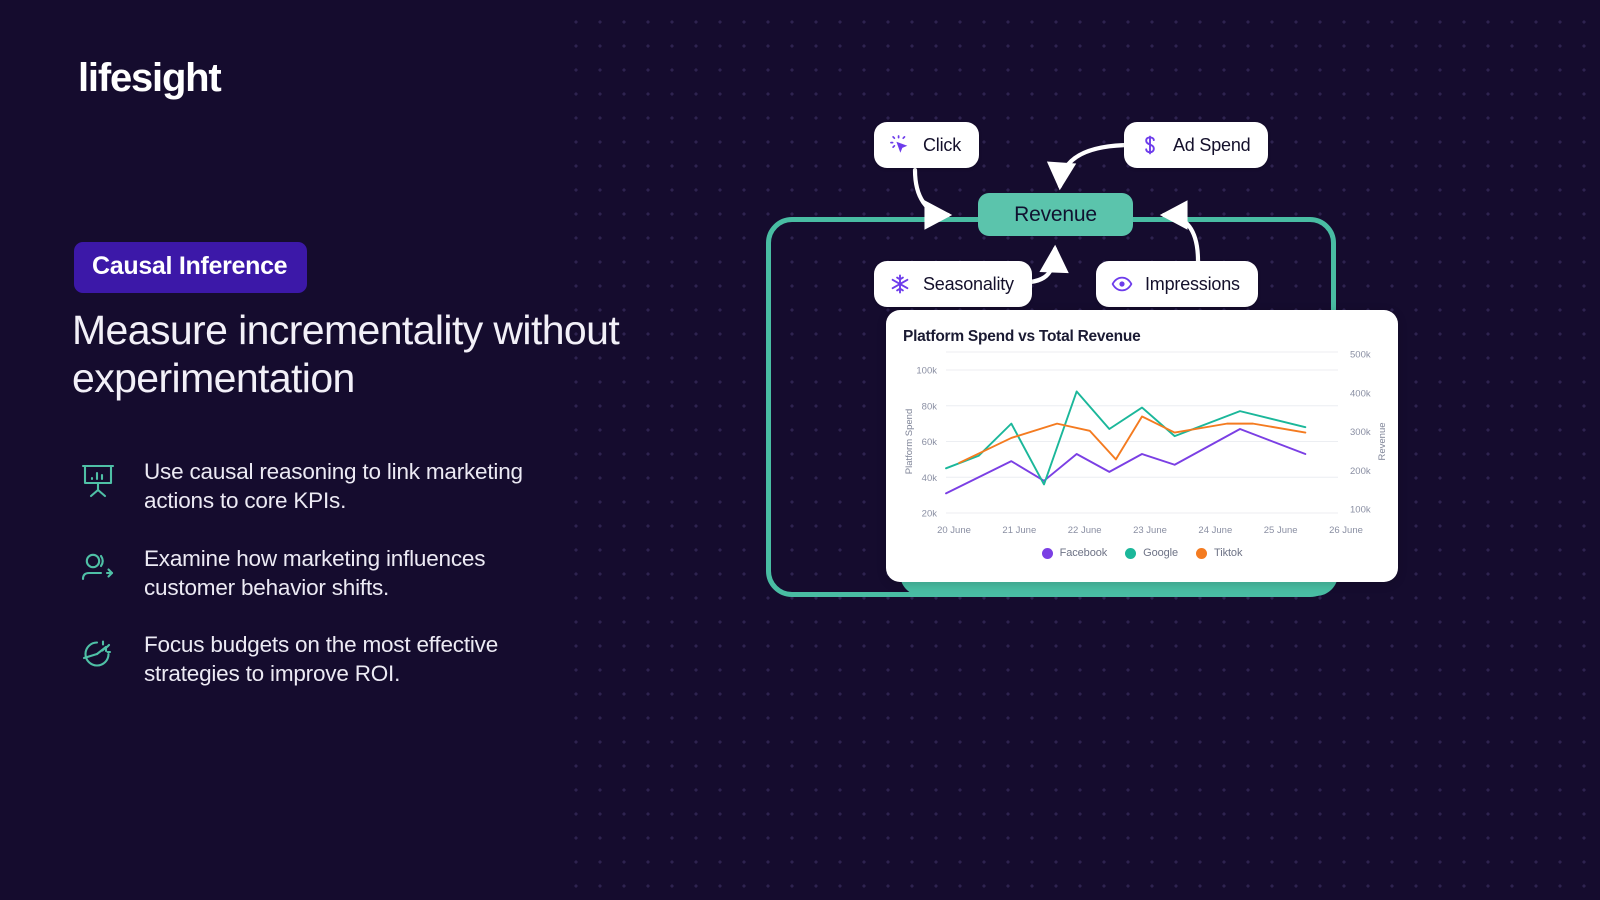 The height and width of the screenshot is (900, 1600). Describe the element at coordinates (942, 144) in the screenshot. I see `diagram-node-label: Click` at that location.